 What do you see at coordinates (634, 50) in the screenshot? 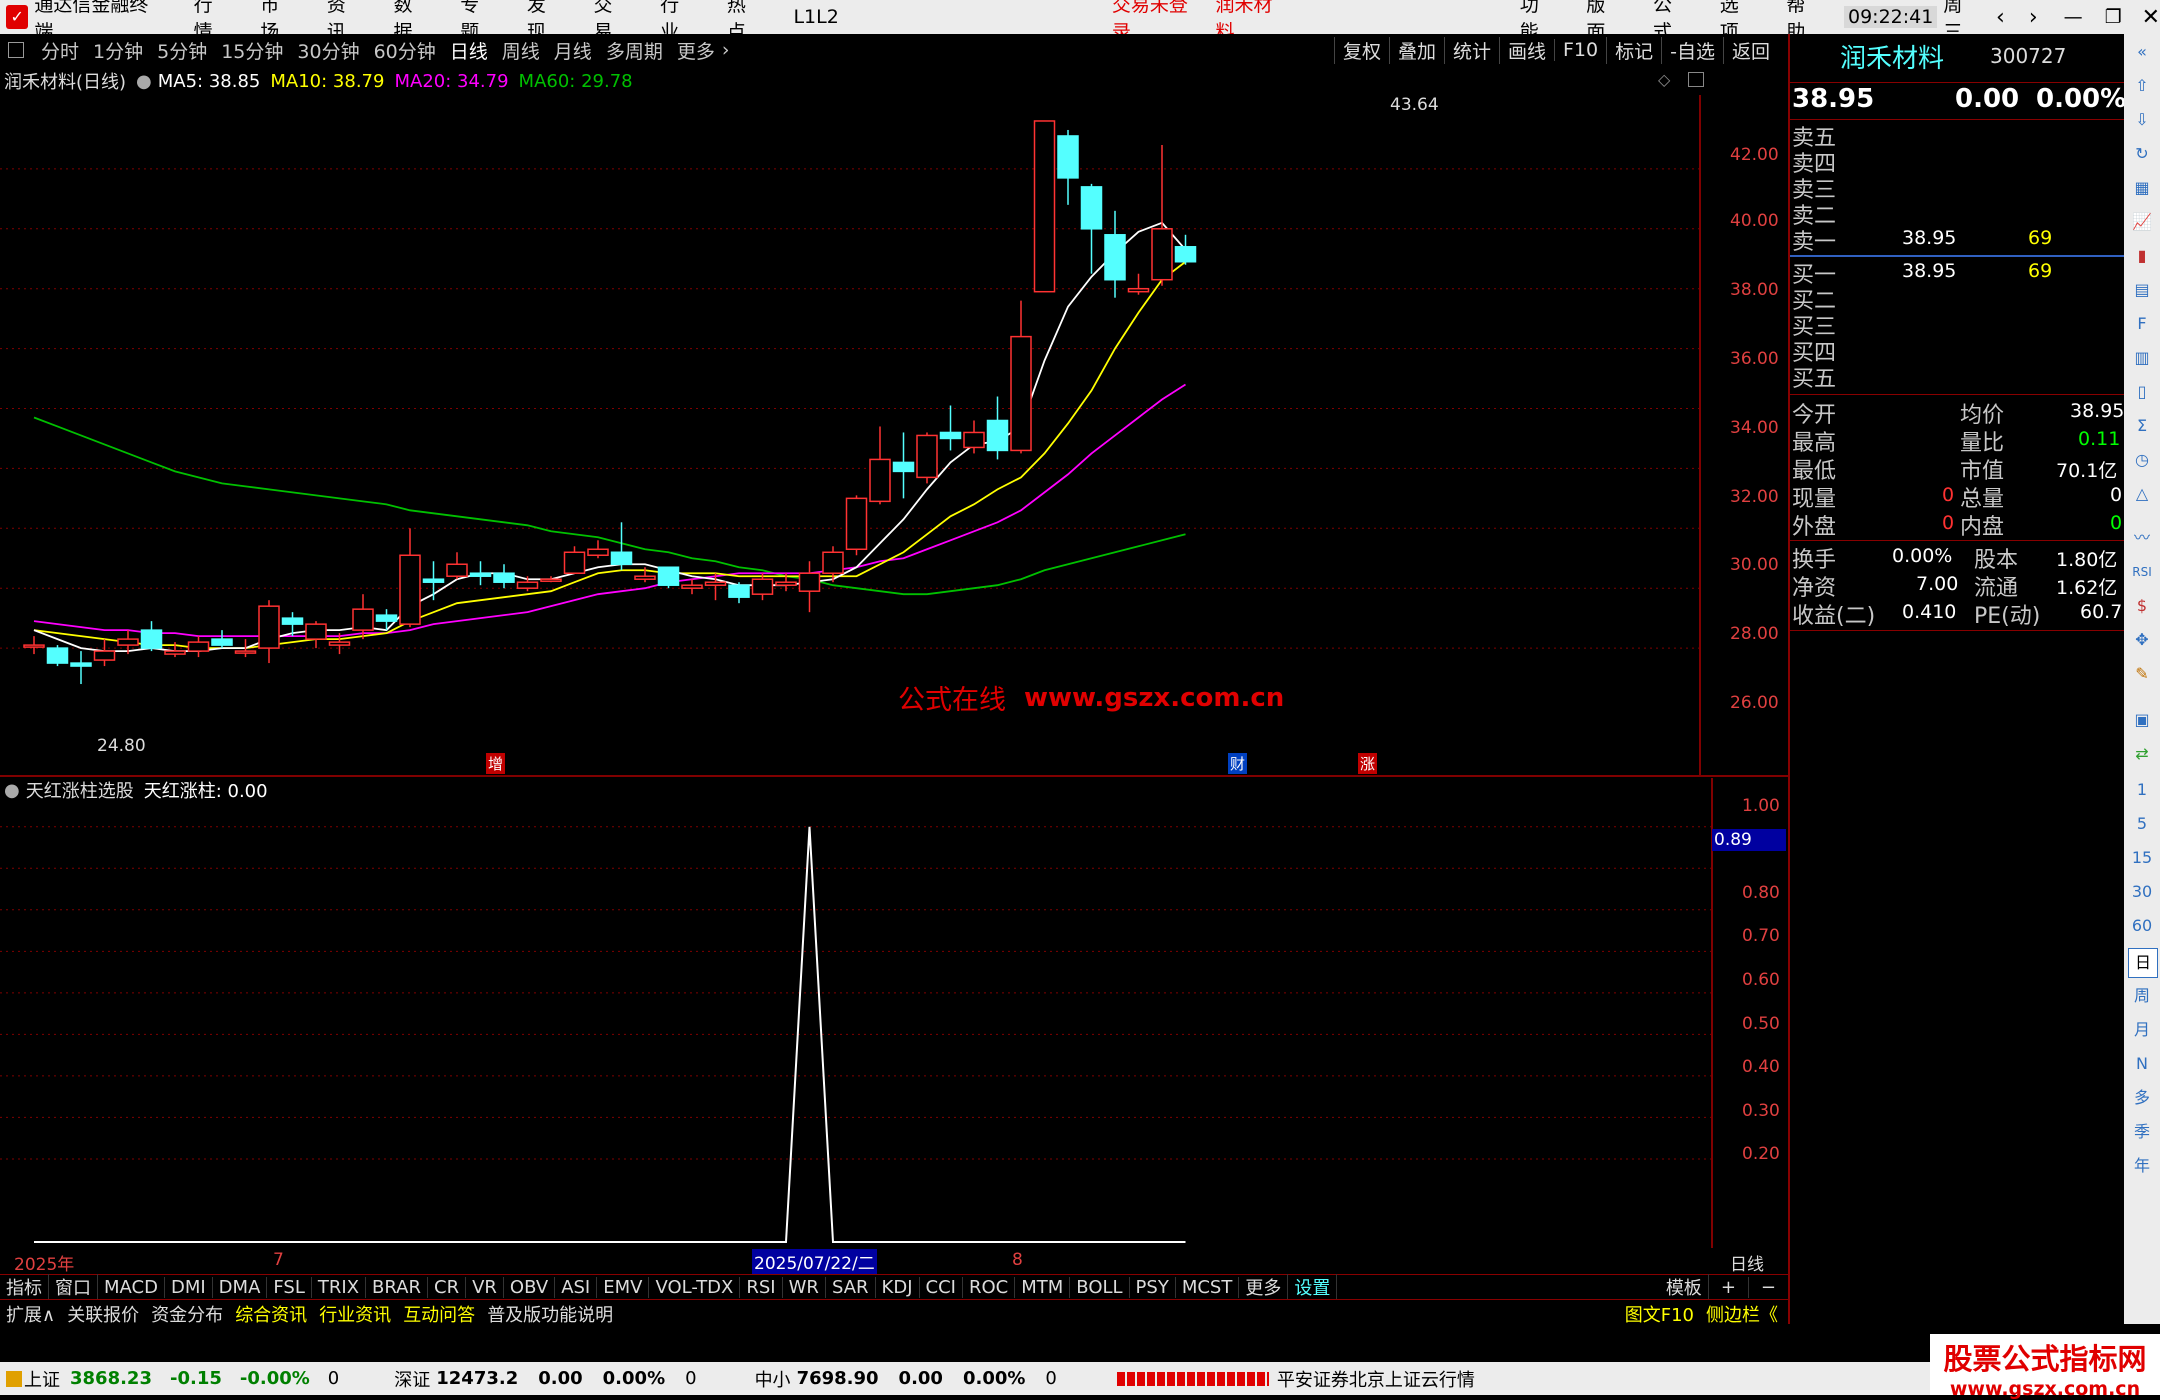
I see `period-multi: 多周期` at bounding box center [634, 50].